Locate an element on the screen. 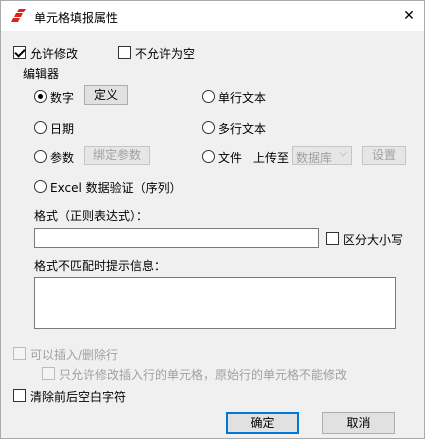  radio-parameter is located at coordinates (40, 156).